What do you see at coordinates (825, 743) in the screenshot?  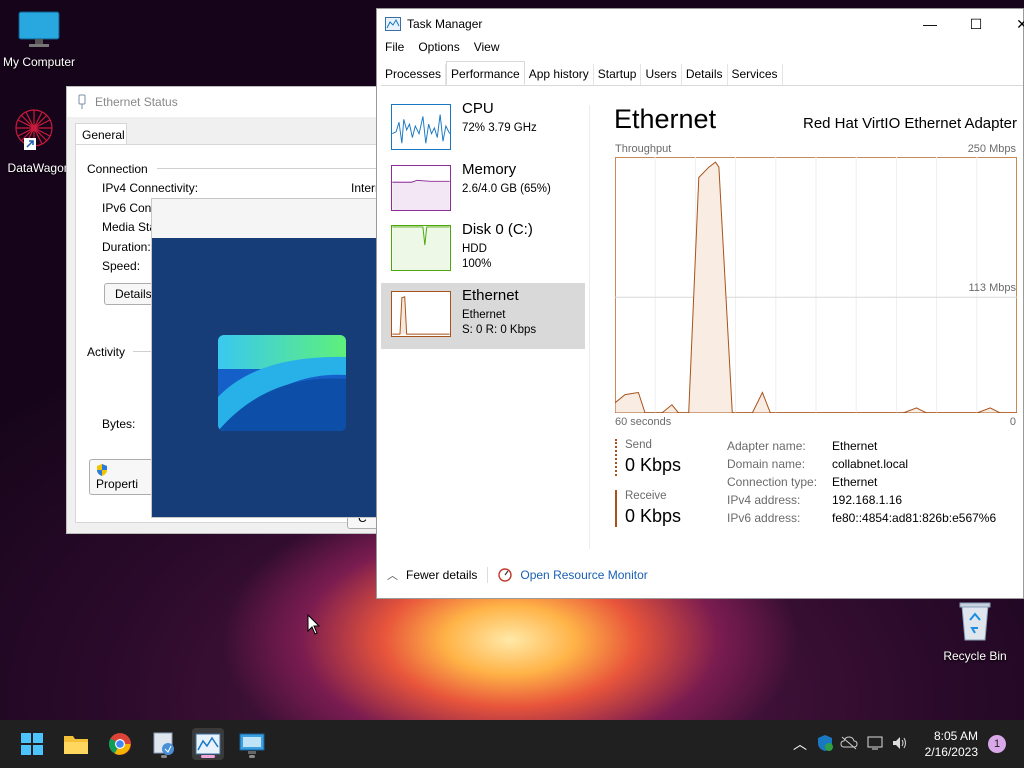 I see `security-shield-icon` at bounding box center [825, 743].